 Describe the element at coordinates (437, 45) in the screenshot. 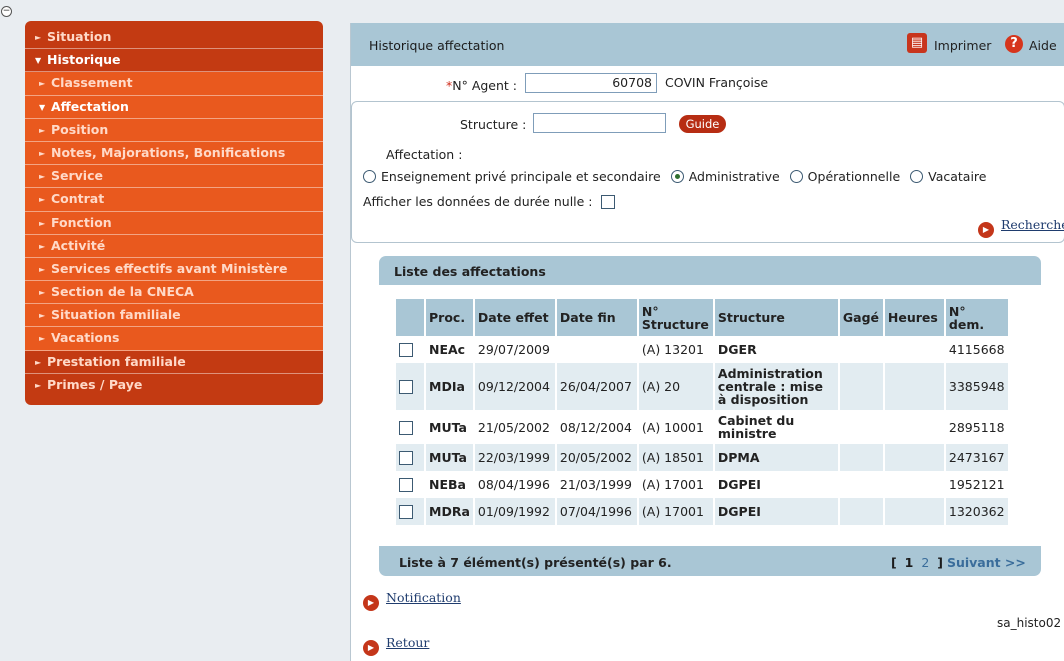

I see `page-title: Historique affectation` at that location.